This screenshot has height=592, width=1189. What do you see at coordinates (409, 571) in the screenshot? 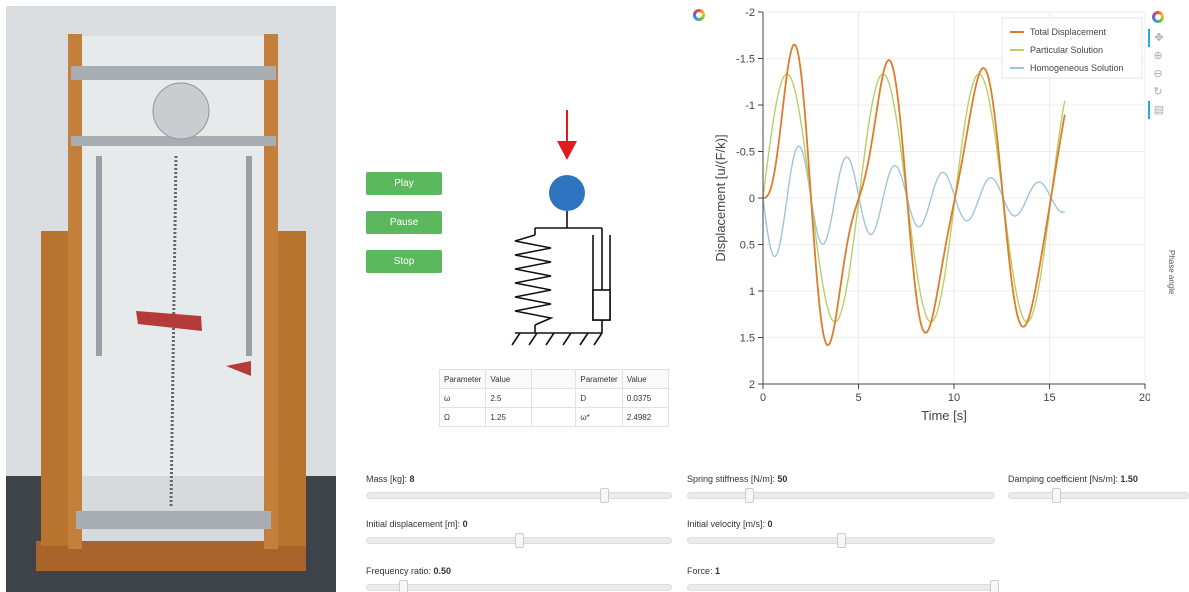
I see `slider-label: Frequency ratio: 0.50` at bounding box center [409, 571].